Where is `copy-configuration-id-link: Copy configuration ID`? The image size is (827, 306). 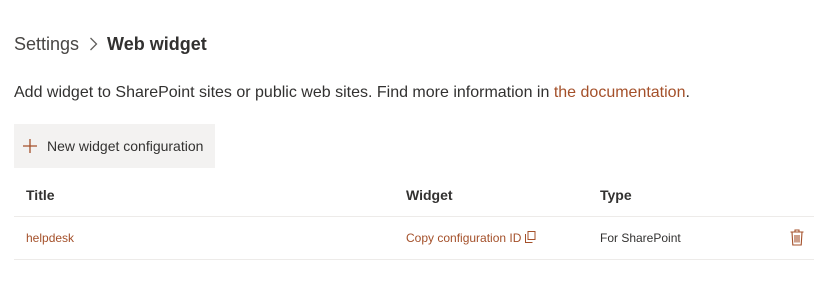 copy-configuration-id-link: Copy configuration ID is located at coordinates (471, 237).